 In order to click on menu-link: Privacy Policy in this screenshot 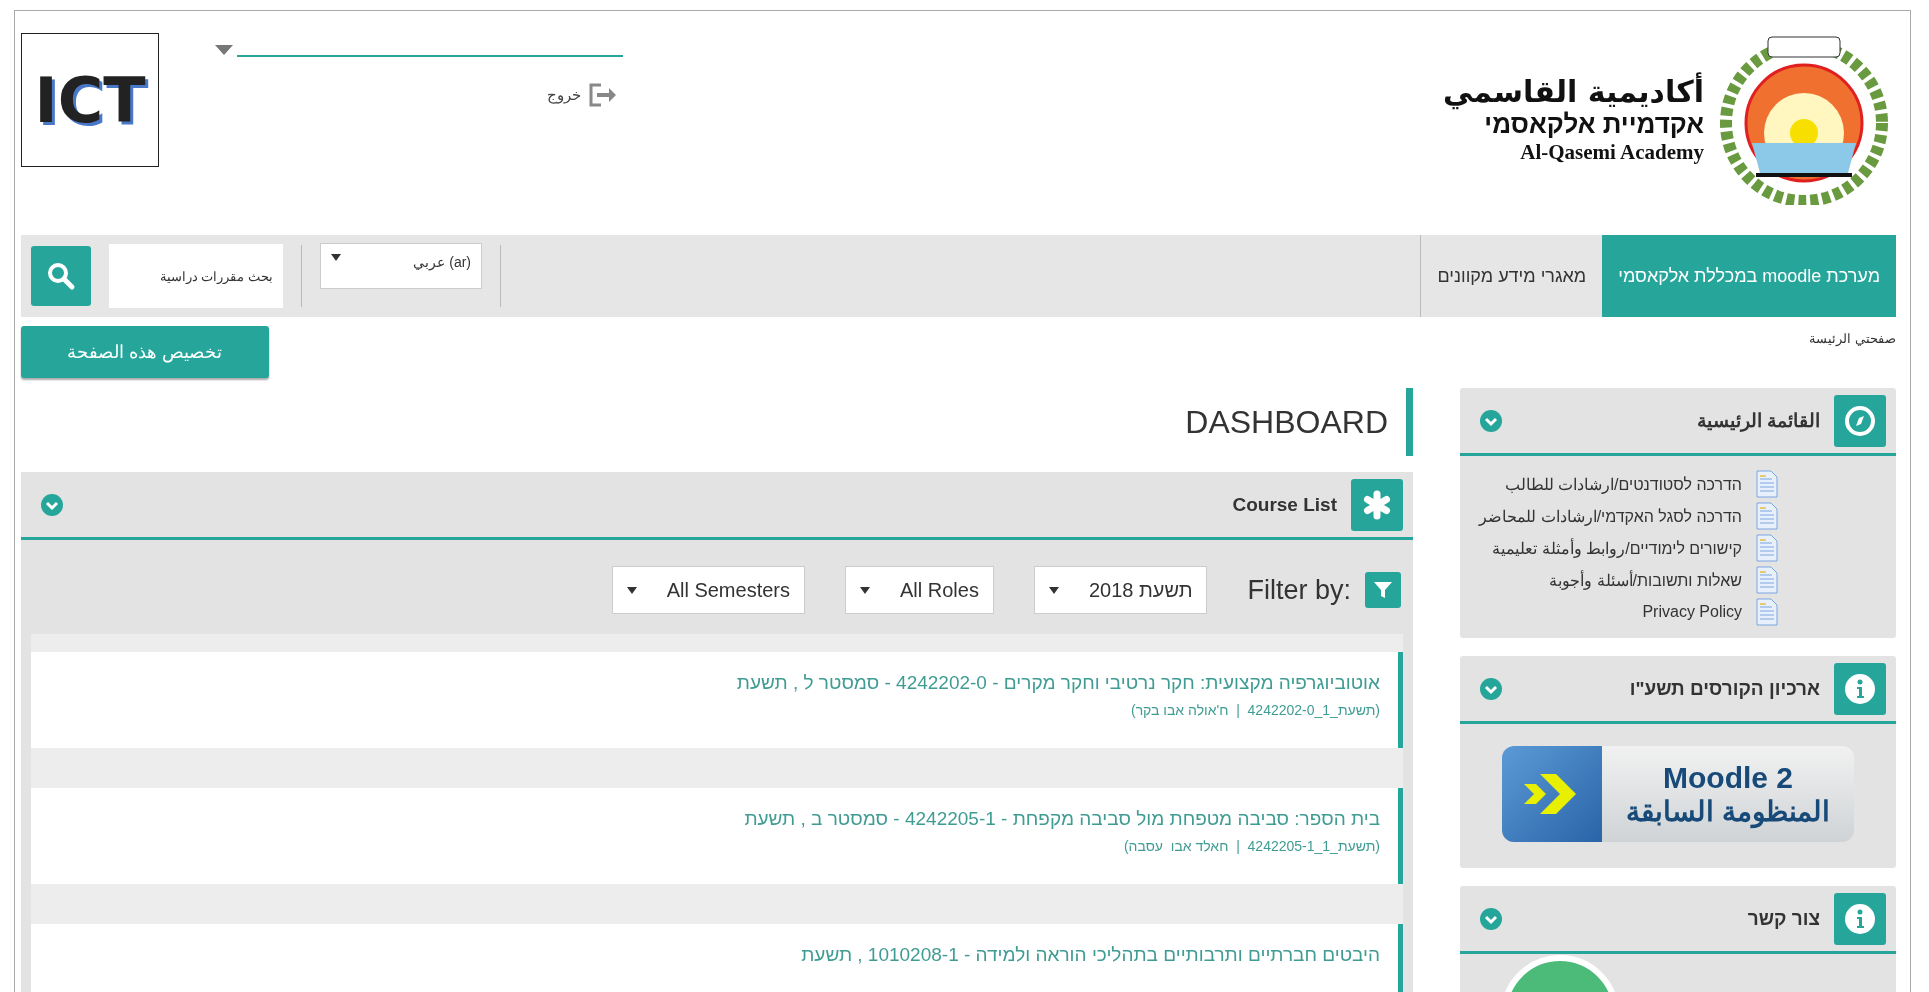, I will do `click(1678, 612)`.